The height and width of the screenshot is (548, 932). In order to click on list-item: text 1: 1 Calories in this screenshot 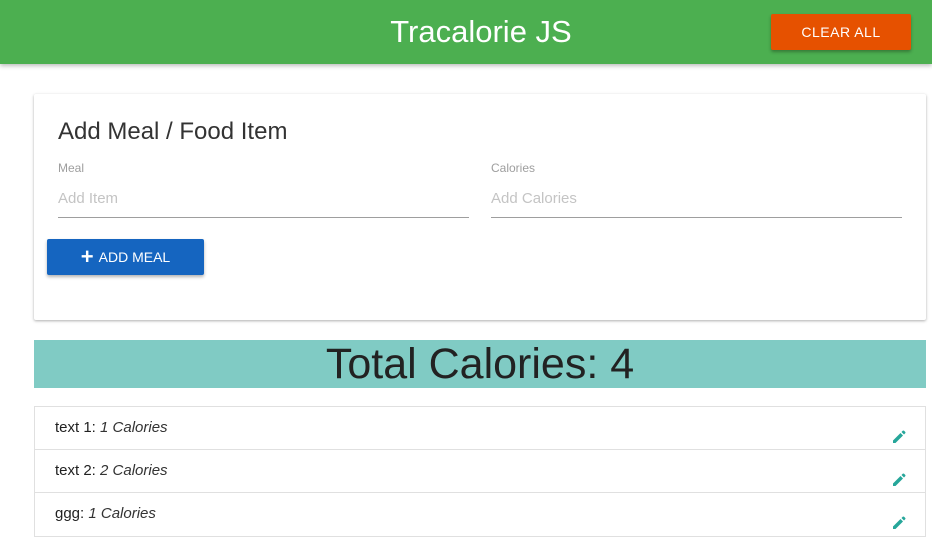, I will do `click(480, 428)`.